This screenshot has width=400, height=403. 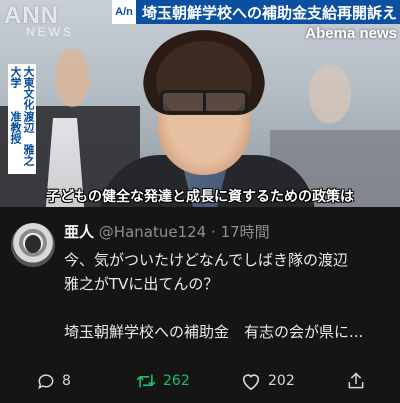 I want to click on tweet-time: 17時間, so click(x=245, y=232).